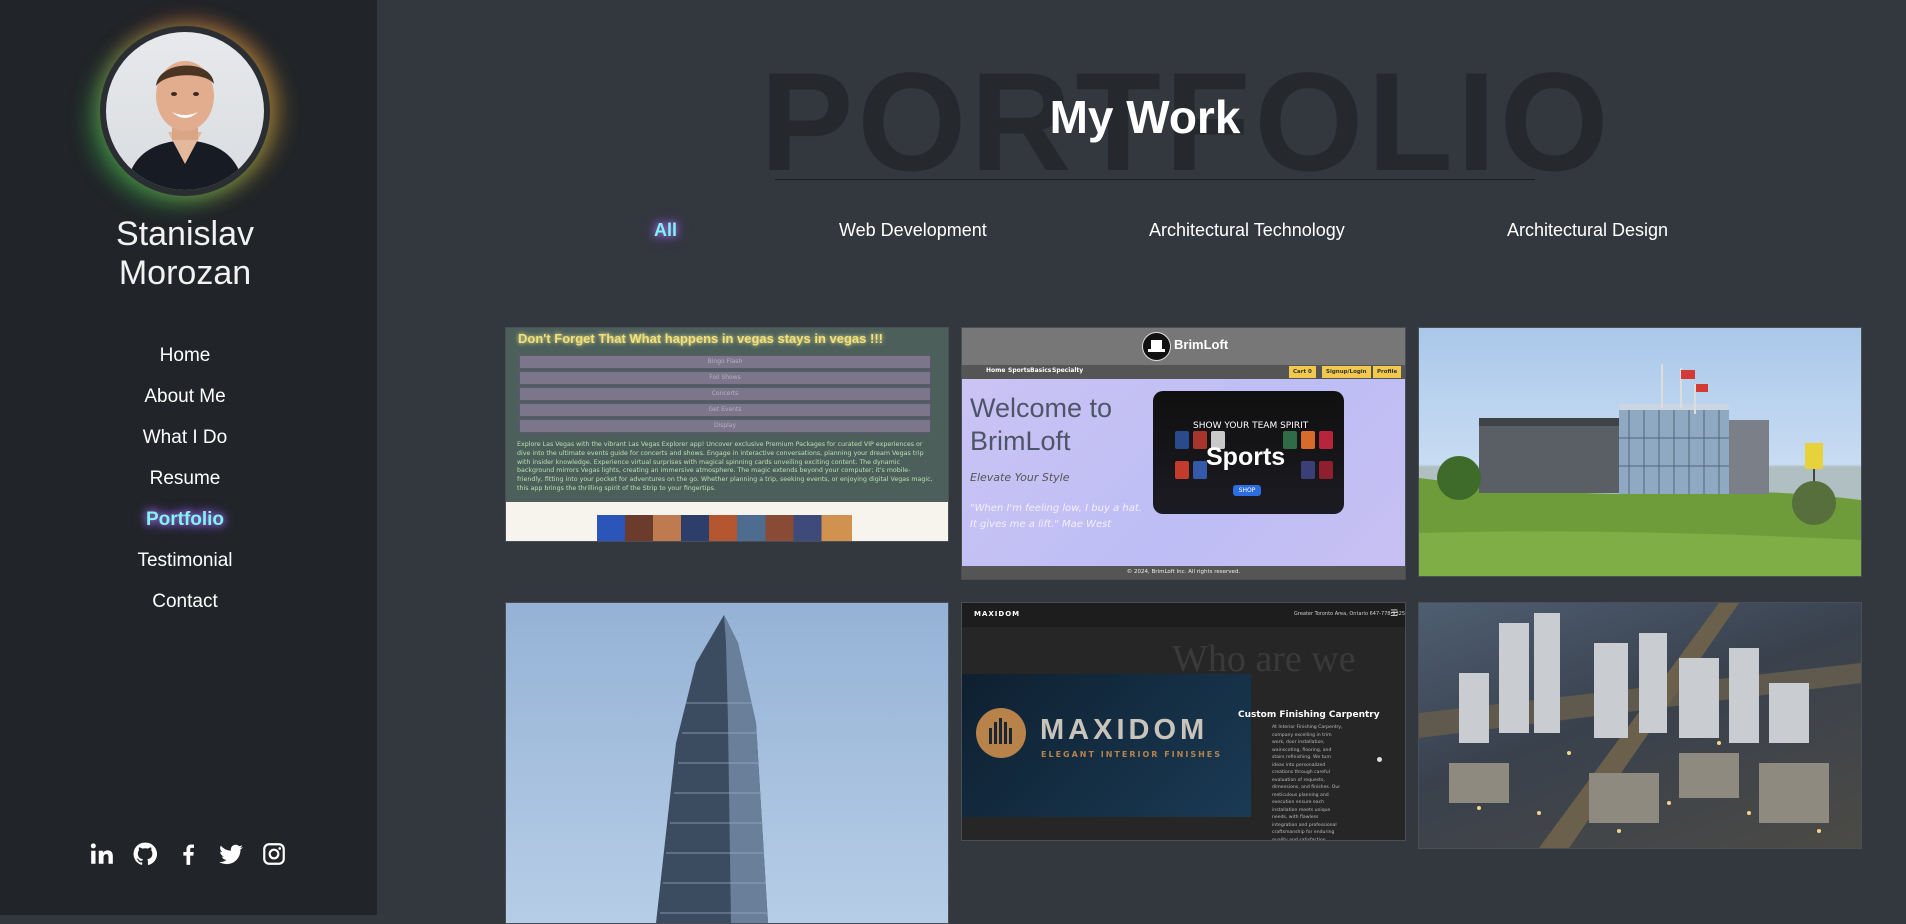  I want to click on portfolio-item-residential-tower, so click(727, 763).